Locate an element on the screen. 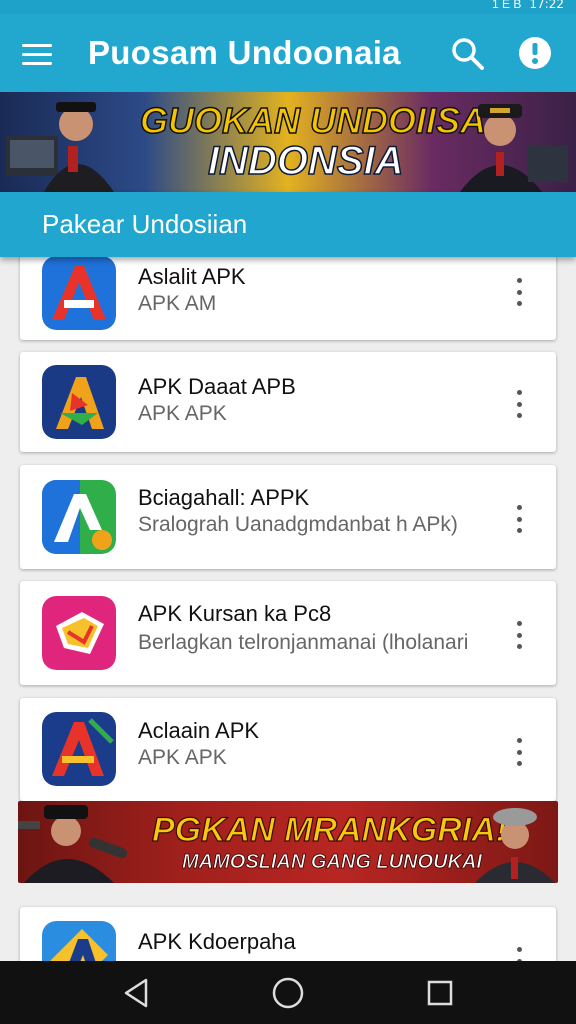 The width and height of the screenshot is (576, 1024). app-name: Aslalit APK is located at coordinates (192, 276).